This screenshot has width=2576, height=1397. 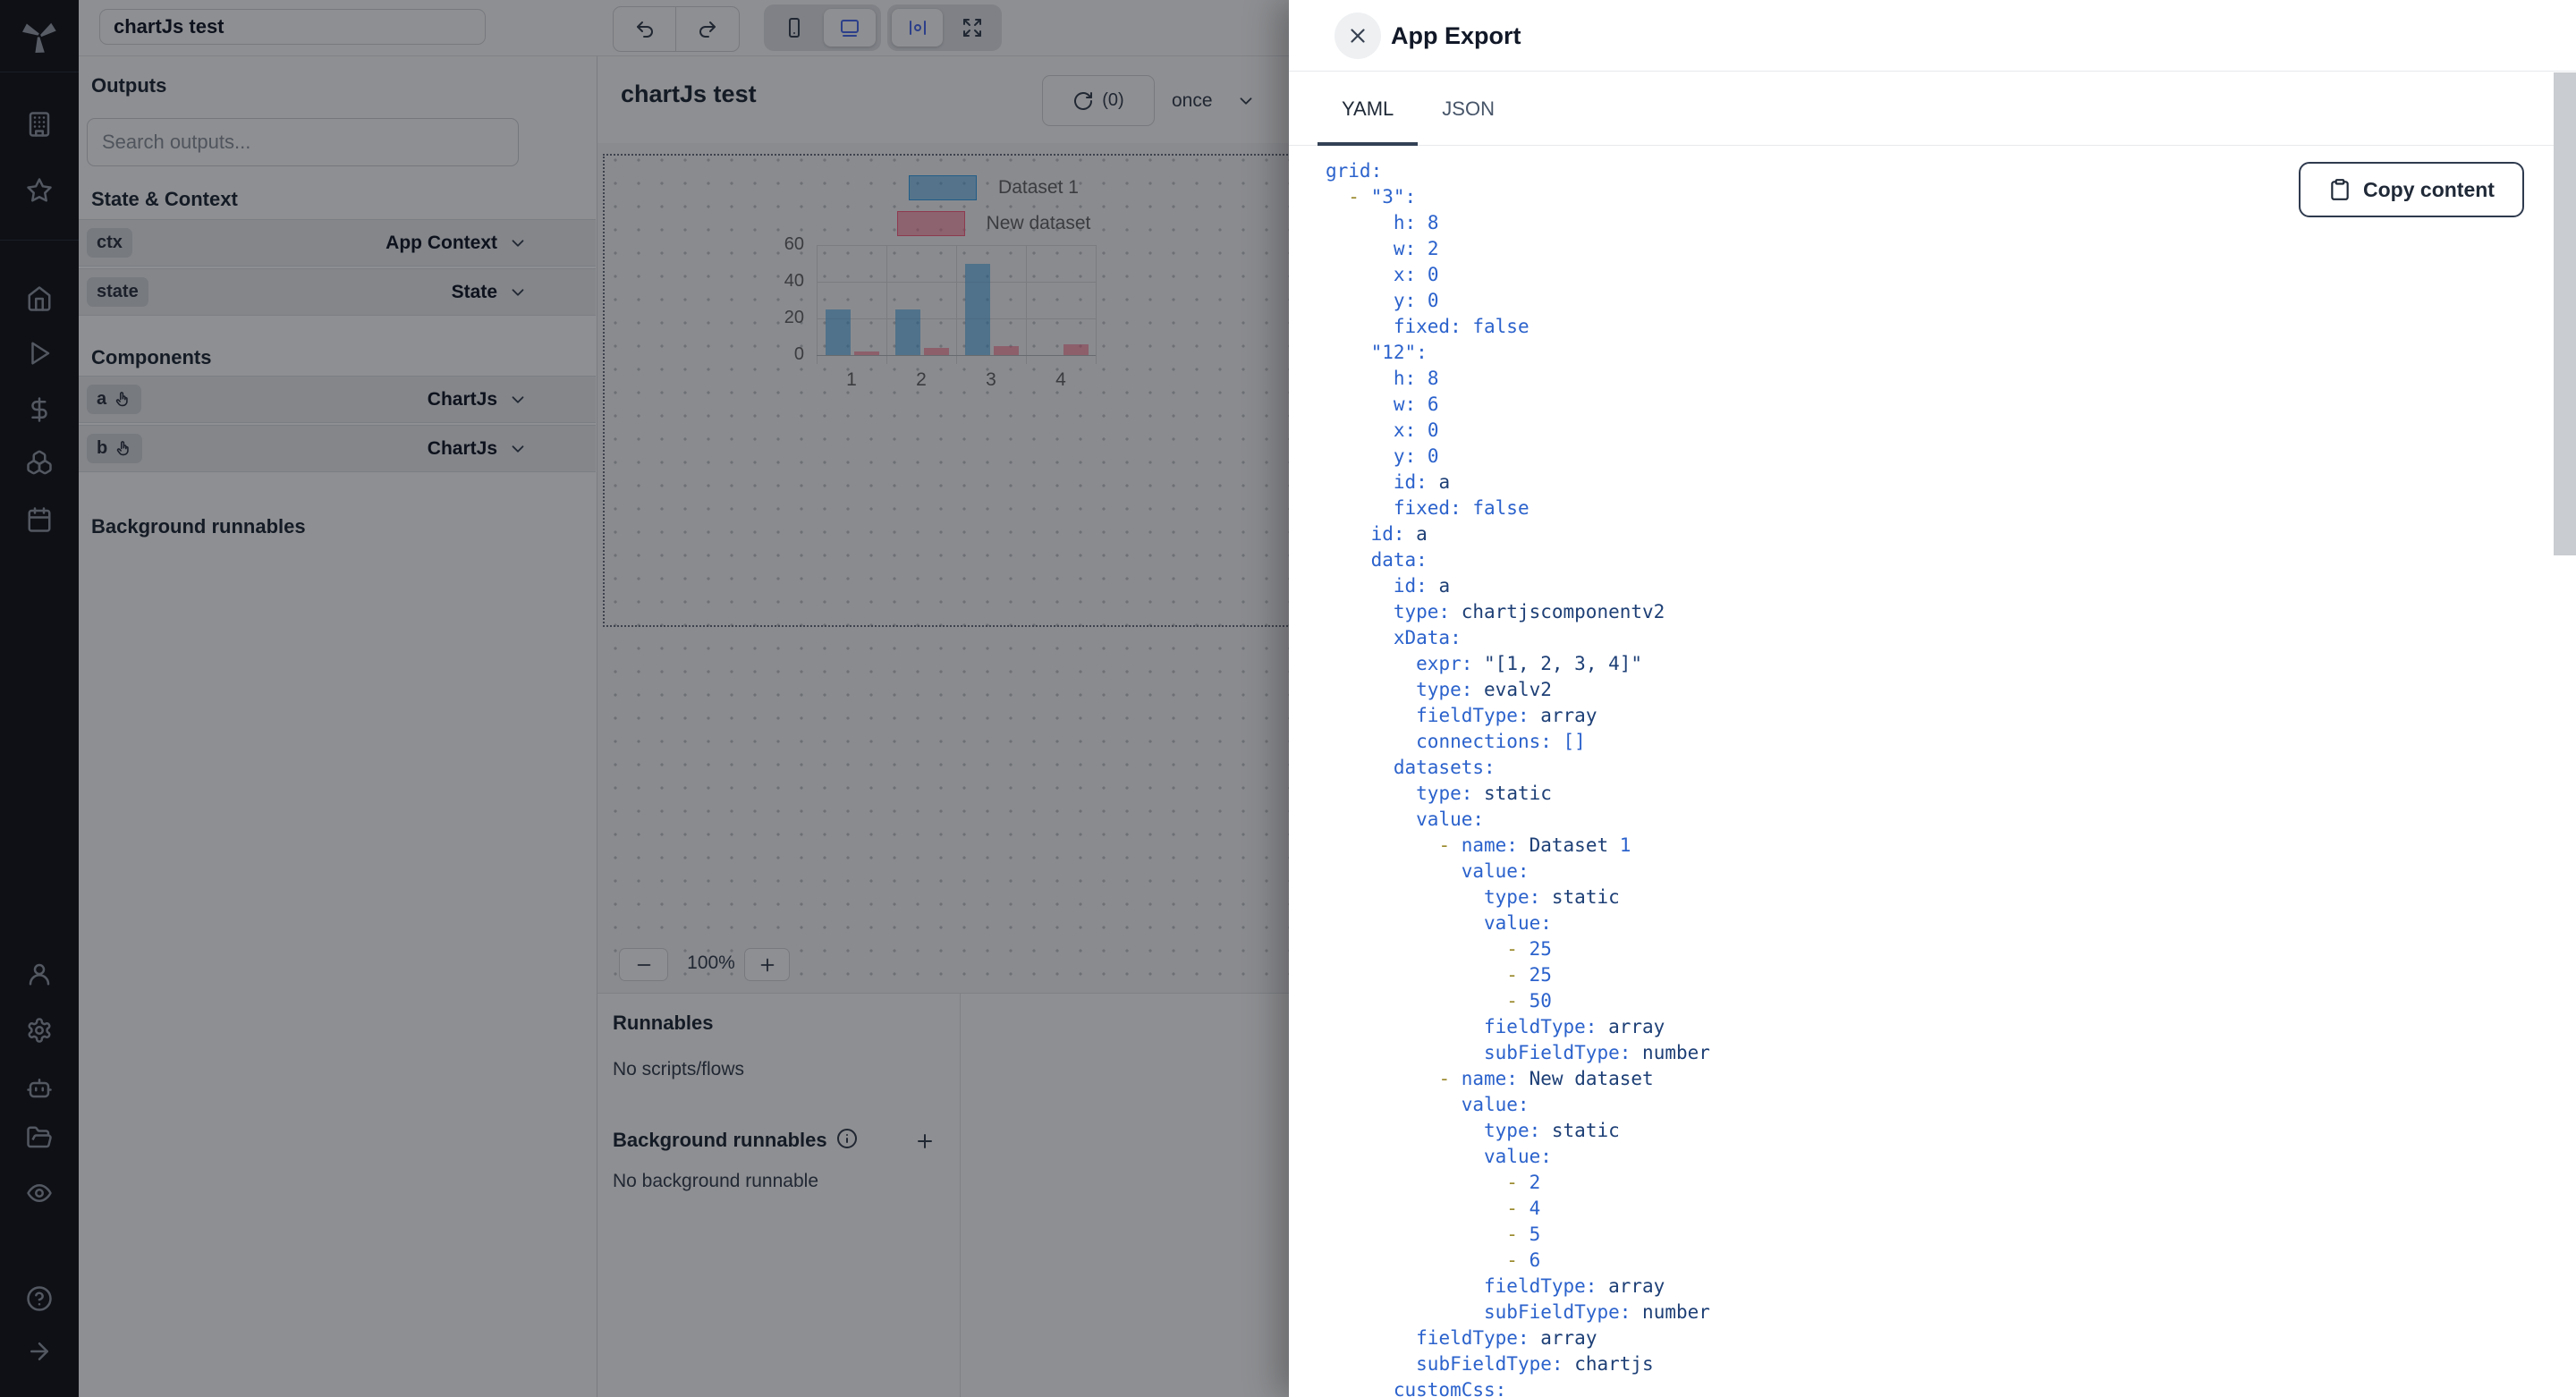 I want to click on drawer-header: App Export, so click(x=1932, y=36).